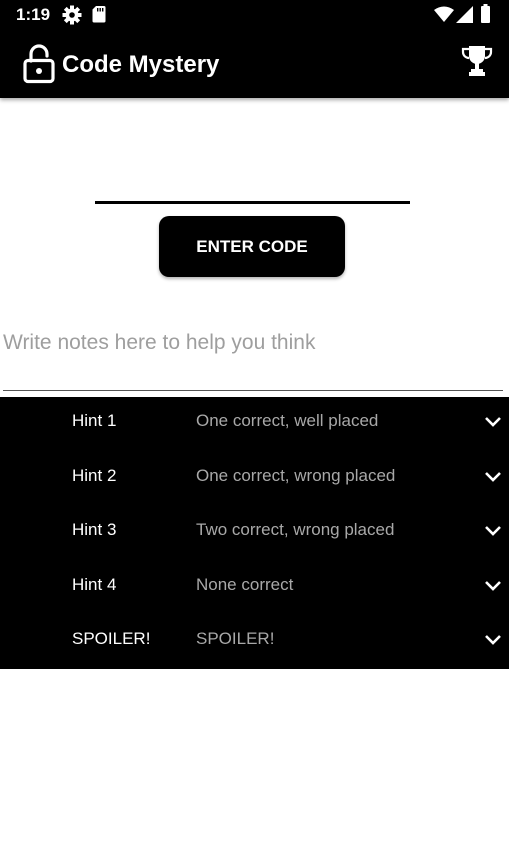  What do you see at coordinates (477, 63) in the screenshot?
I see `trophy-icon` at bounding box center [477, 63].